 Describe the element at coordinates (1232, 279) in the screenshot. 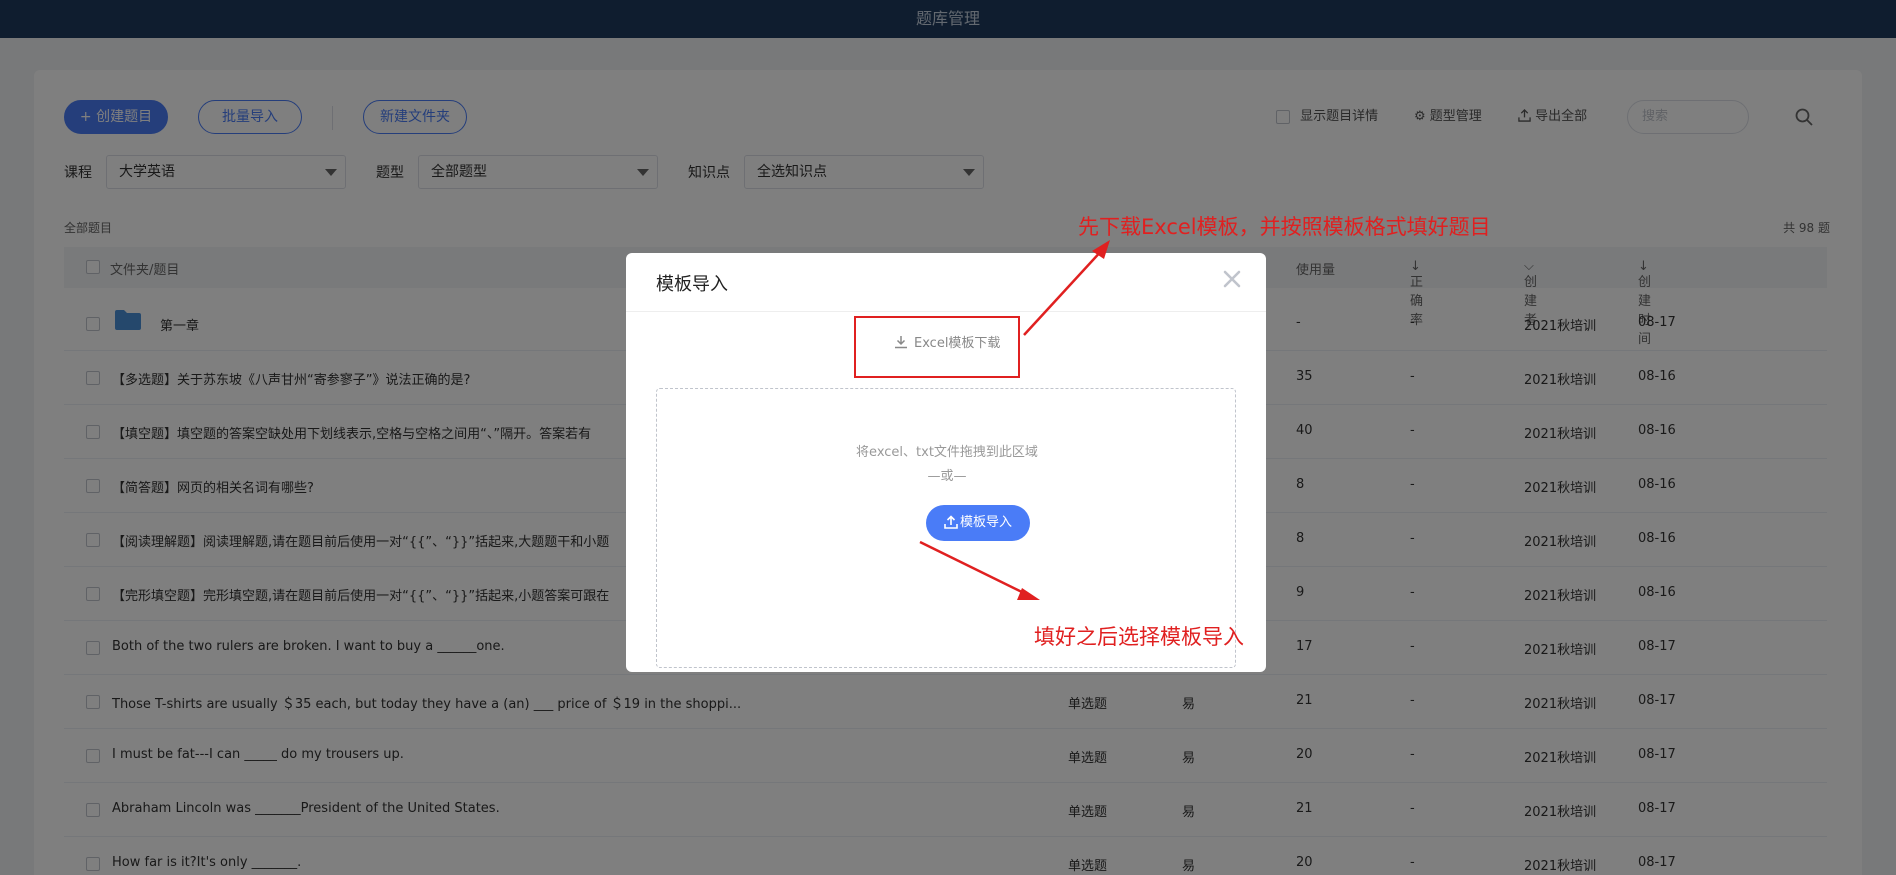

I see `close-icon` at that location.